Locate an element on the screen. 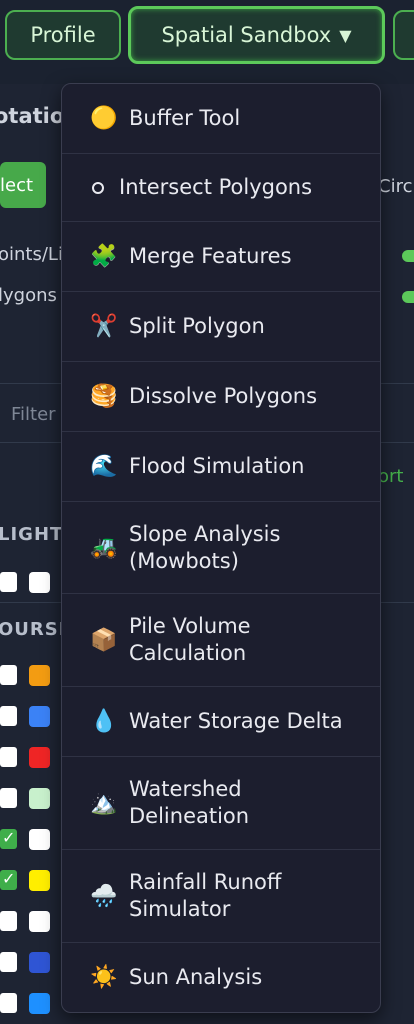  menu-item-split-polygon: ✂️ Split Polygon is located at coordinates (221, 327).